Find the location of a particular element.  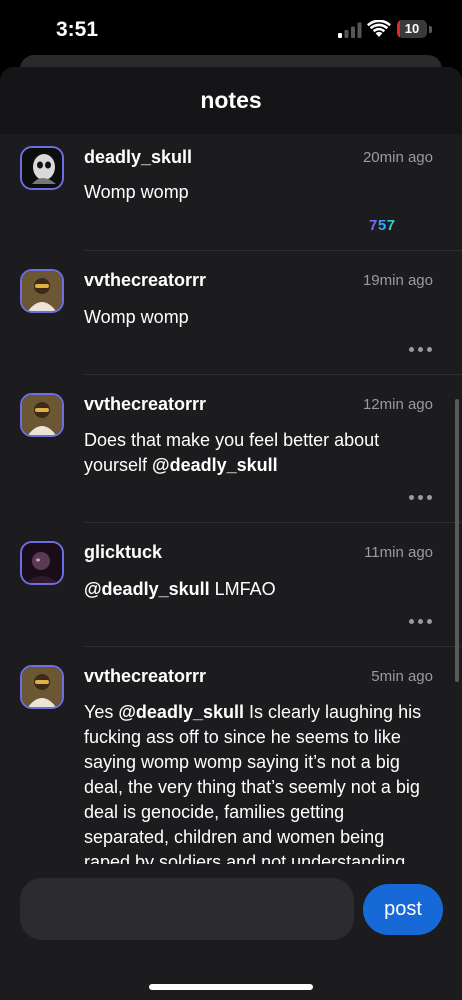

note-timestamp: 5min ago is located at coordinates (402, 676).